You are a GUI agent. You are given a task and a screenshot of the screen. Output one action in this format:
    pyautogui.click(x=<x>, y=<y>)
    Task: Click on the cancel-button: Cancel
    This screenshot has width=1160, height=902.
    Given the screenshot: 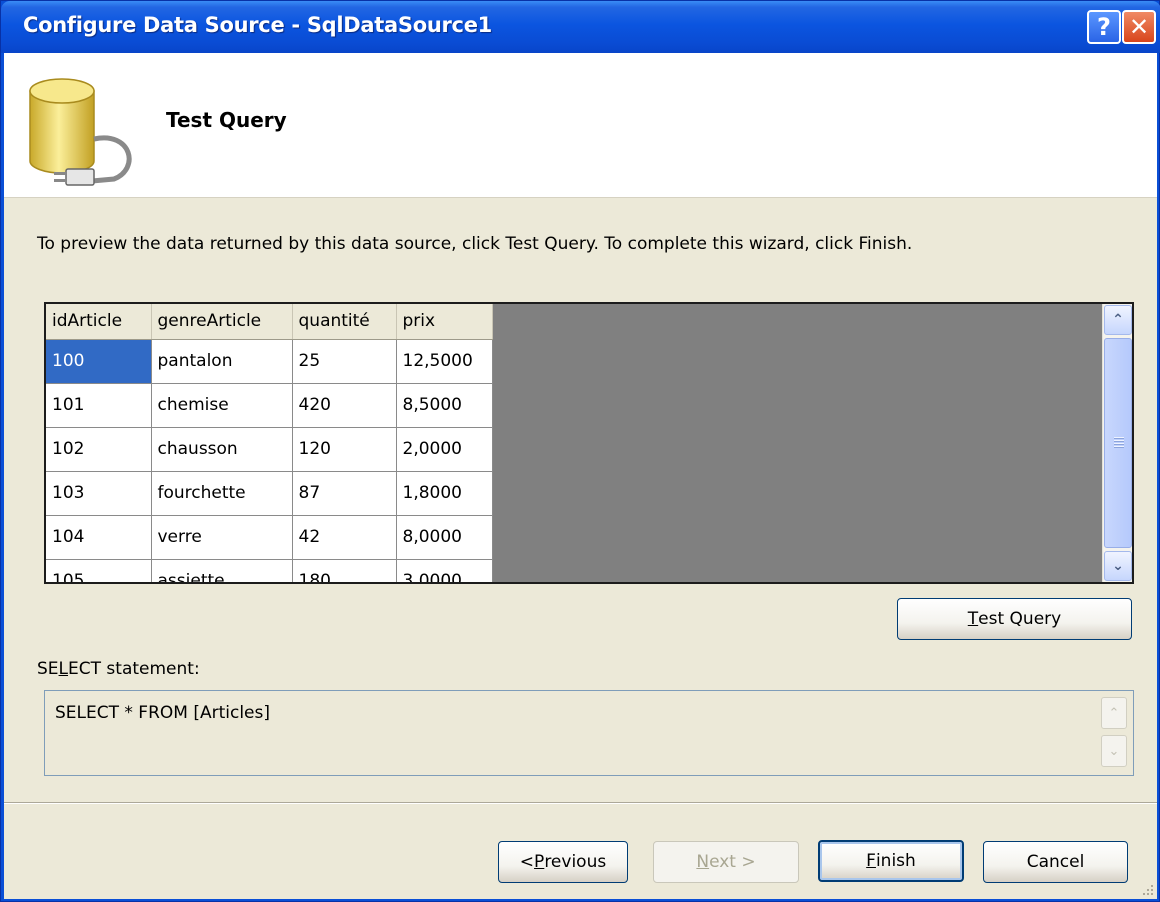 What is the action you would take?
    pyautogui.click(x=1055, y=862)
    